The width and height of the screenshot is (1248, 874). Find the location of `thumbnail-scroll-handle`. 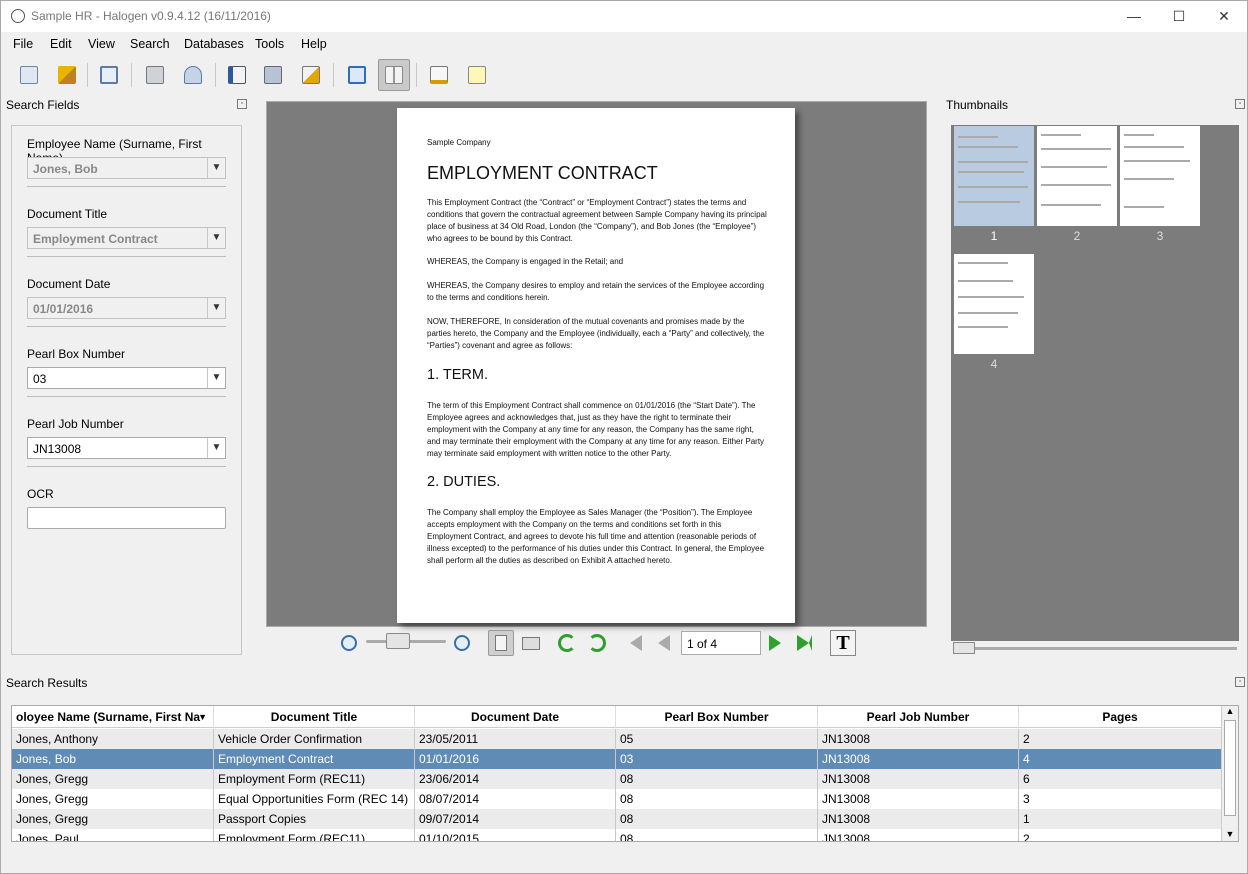

thumbnail-scroll-handle is located at coordinates (964, 648).